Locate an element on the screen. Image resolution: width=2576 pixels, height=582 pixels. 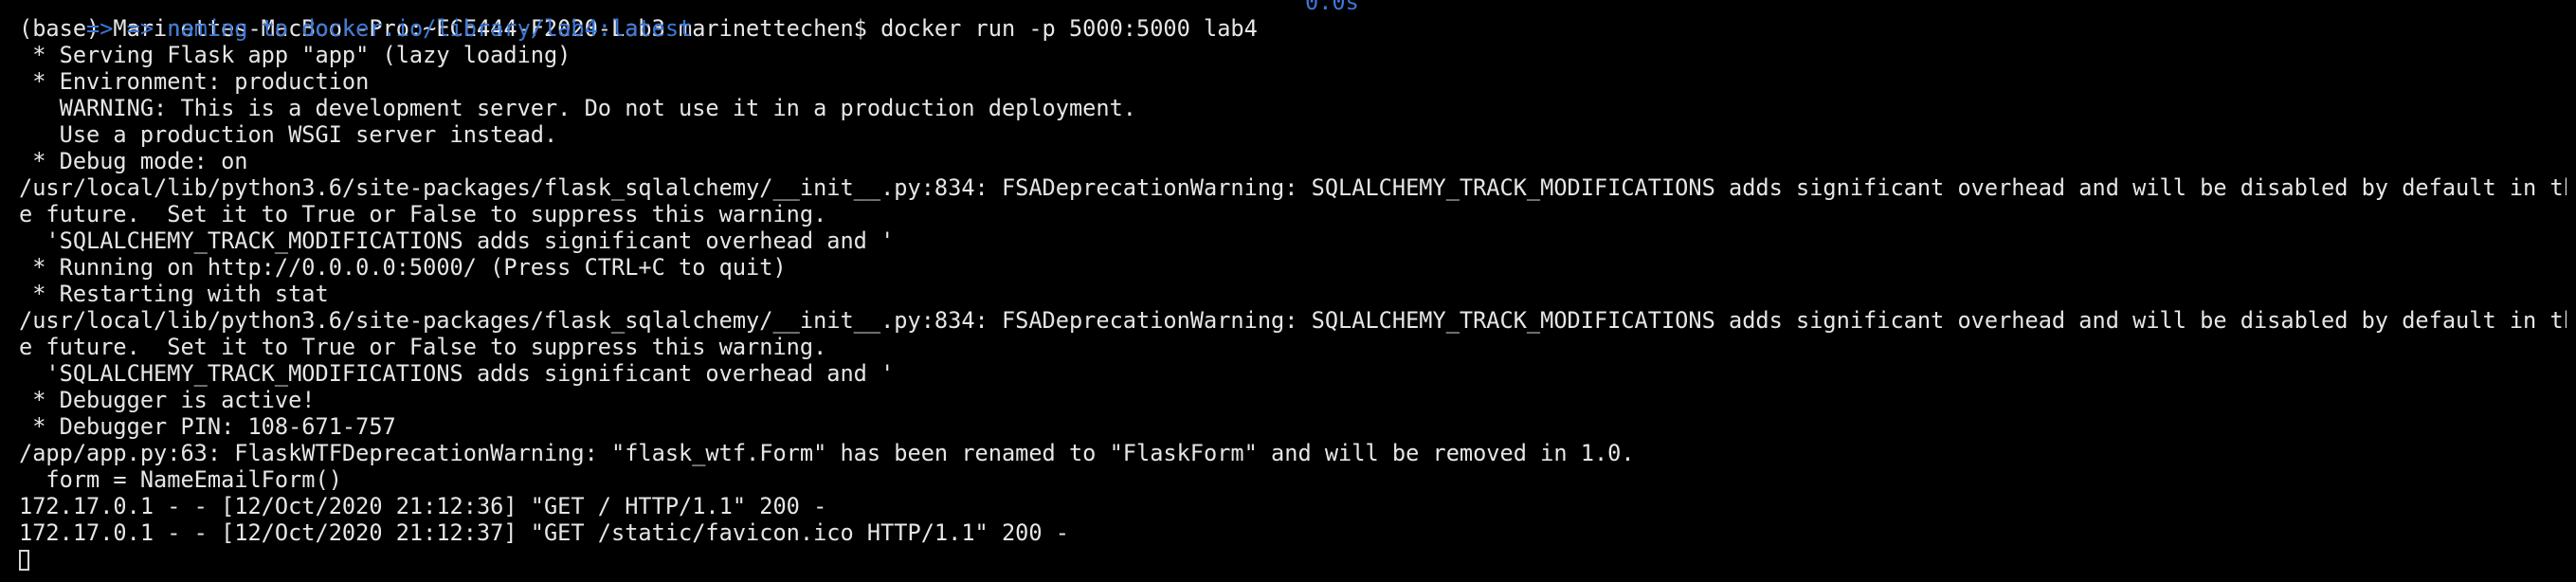
terminal-line: Use a production WSGI server instead. is located at coordinates (288, 134).